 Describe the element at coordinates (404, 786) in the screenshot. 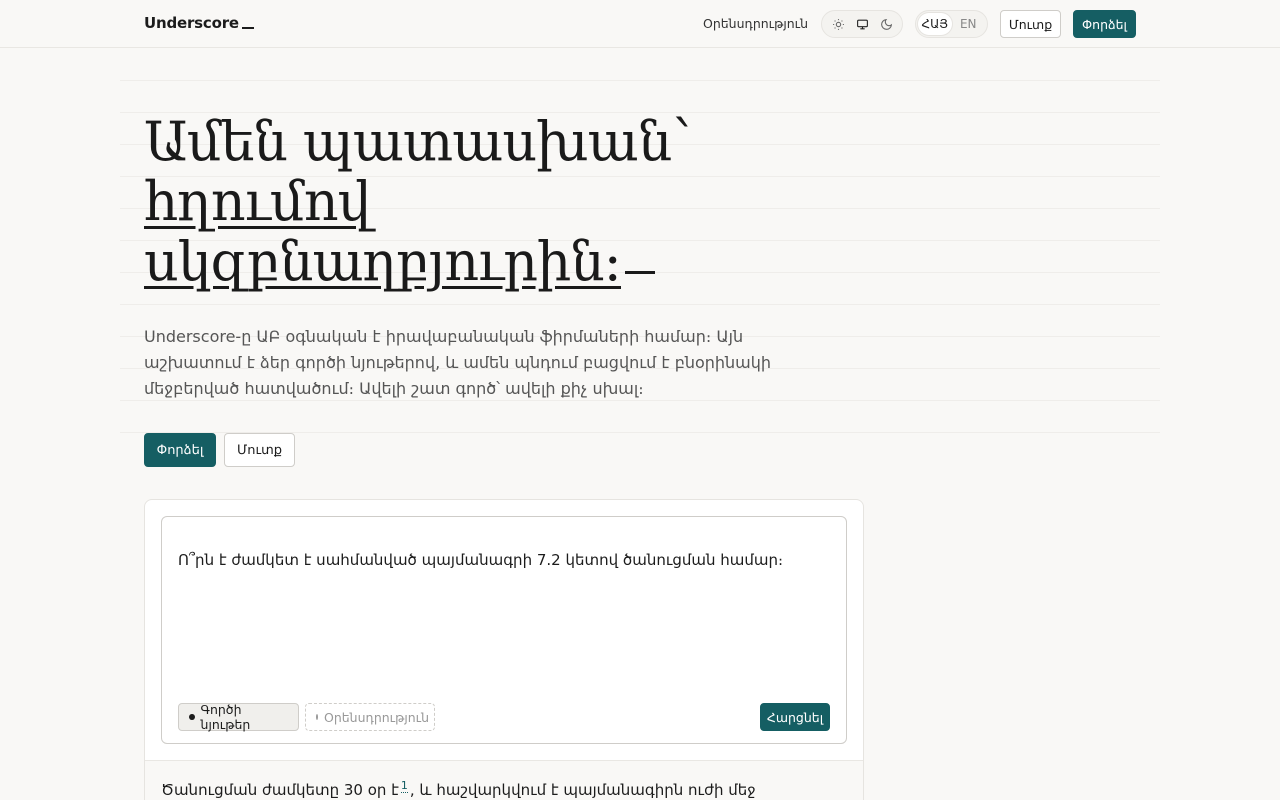

I see `citation-link: 1` at that location.